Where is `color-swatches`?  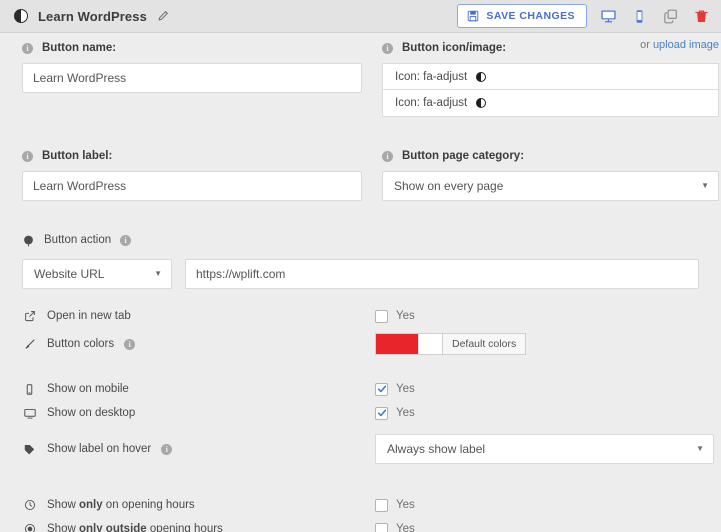
color-swatches is located at coordinates (409, 344).